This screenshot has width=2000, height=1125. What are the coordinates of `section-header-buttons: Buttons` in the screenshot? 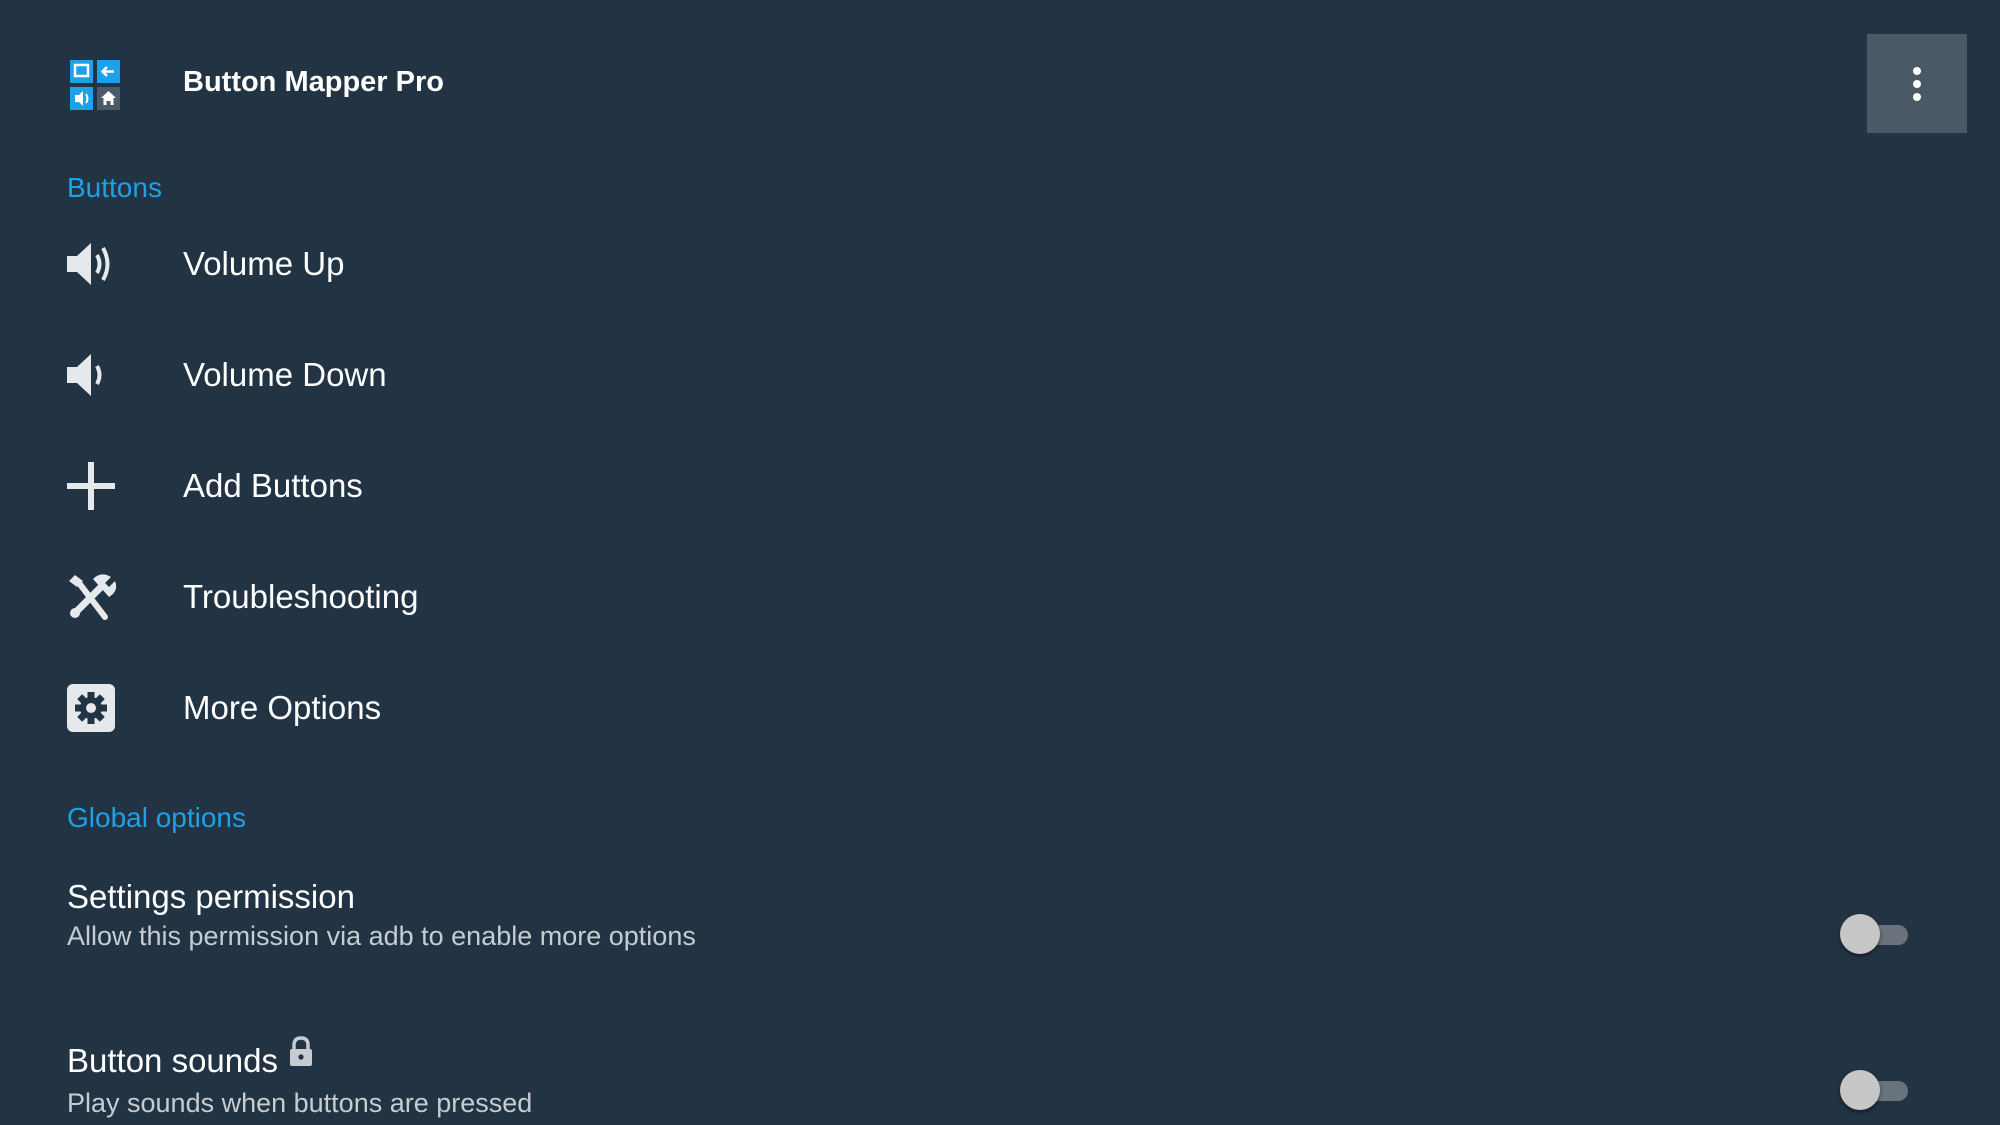 It's located at (114, 187).